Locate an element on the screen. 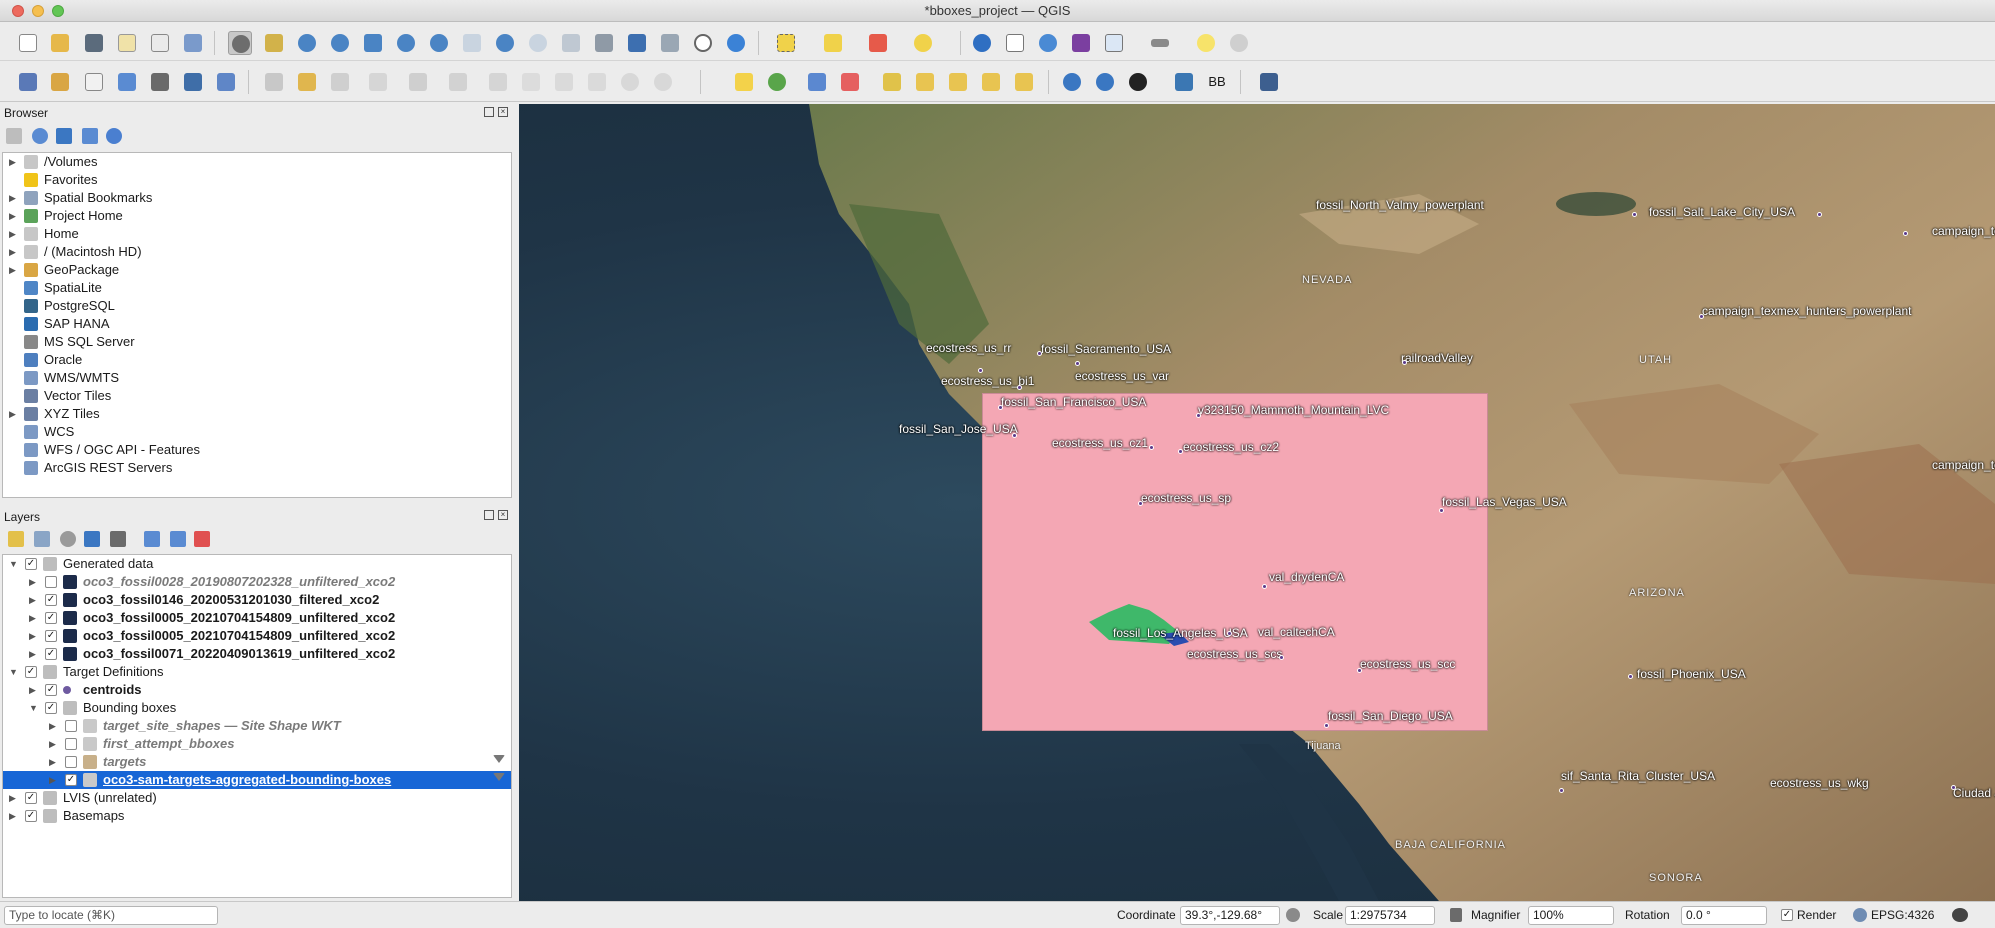 The width and height of the screenshot is (1995, 928). browser-item: ▶ Spatial Bookmarks is located at coordinates (257, 198).